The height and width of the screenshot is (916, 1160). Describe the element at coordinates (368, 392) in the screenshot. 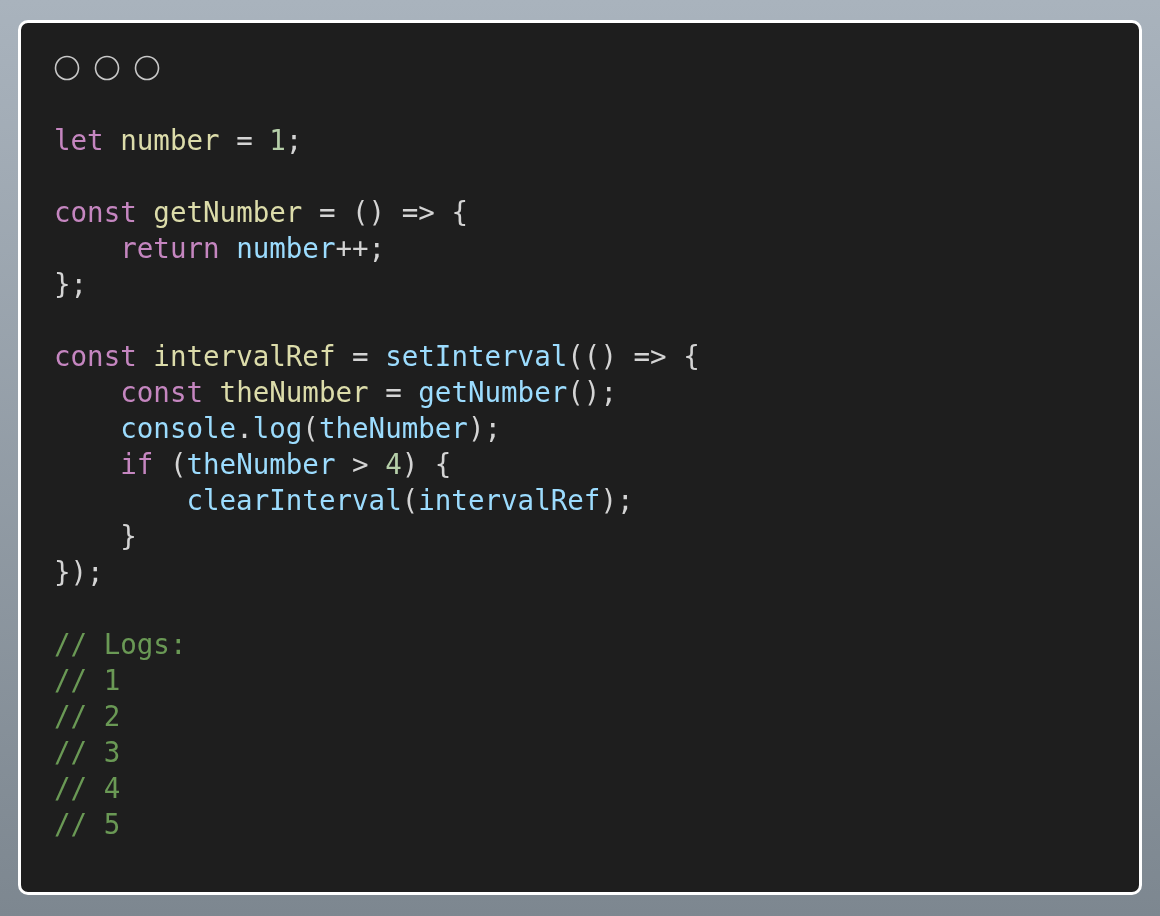

I see `code-line: const theNumber = getNumber();` at that location.